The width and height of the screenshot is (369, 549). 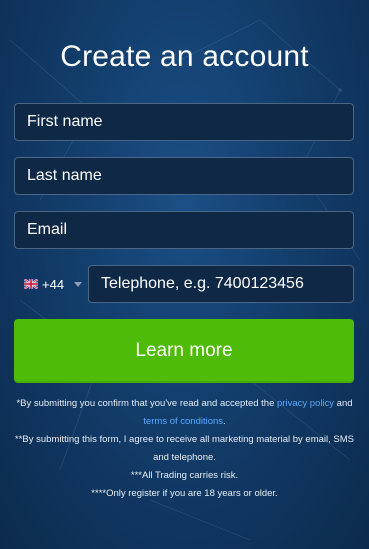 I want to click on phone-row: +44, so click(x=184, y=284).